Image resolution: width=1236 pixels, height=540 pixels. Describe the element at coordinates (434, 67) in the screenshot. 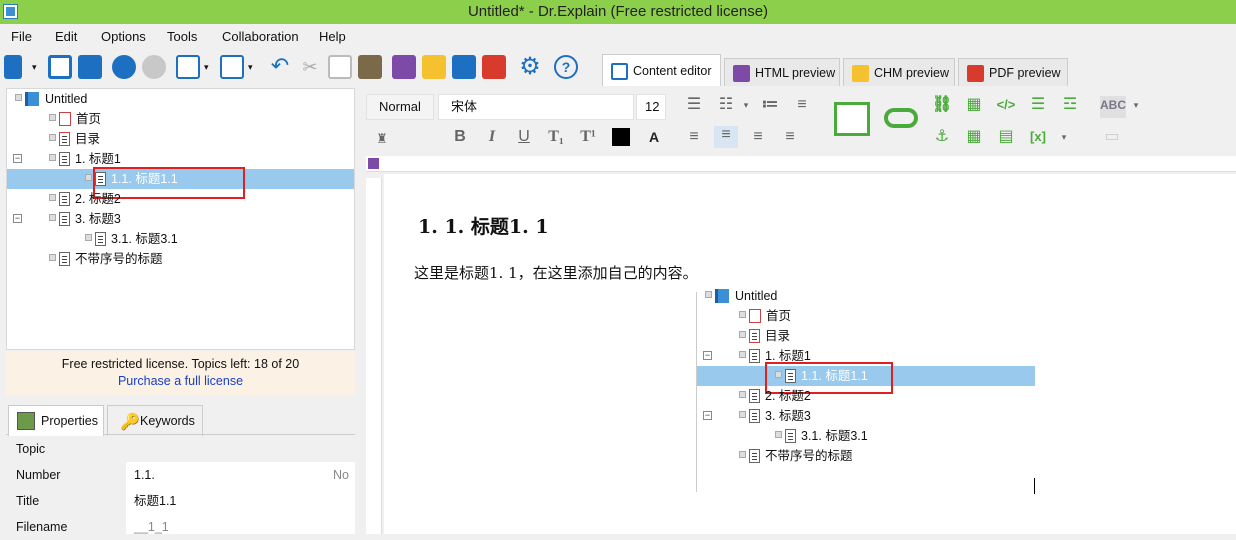

I see `chm-export-icon` at that location.